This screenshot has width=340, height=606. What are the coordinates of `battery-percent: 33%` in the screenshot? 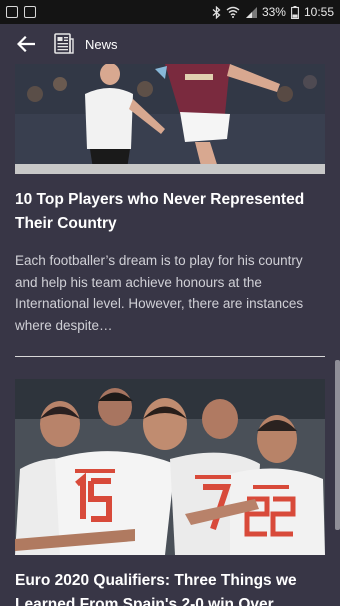 It's located at (273, 12).